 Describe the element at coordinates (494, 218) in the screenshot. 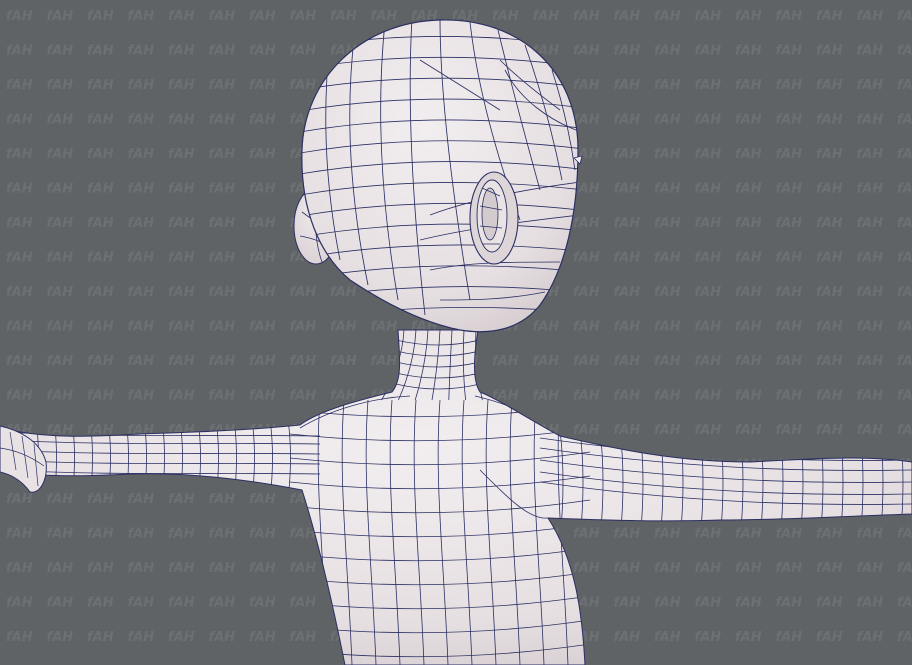

I see `right-ear` at that location.